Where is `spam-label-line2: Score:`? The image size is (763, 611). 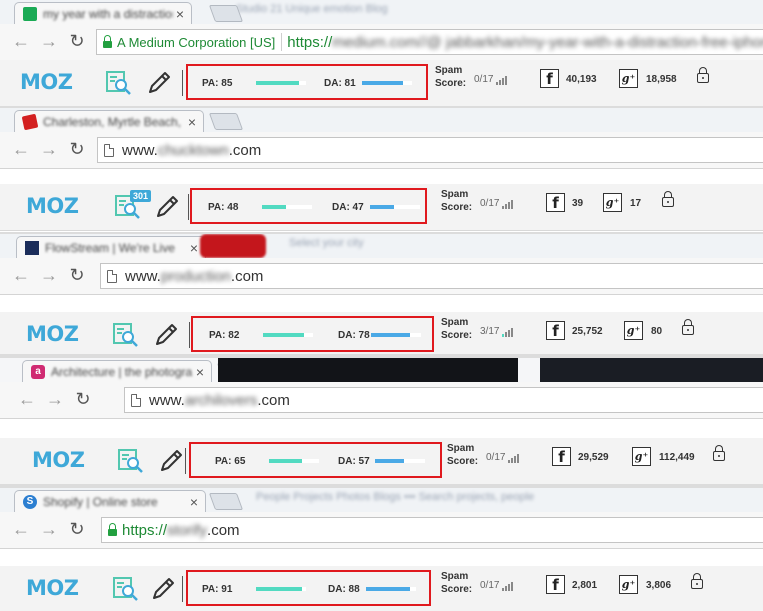 spam-label-line2: Score: is located at coordinates (463, 461).